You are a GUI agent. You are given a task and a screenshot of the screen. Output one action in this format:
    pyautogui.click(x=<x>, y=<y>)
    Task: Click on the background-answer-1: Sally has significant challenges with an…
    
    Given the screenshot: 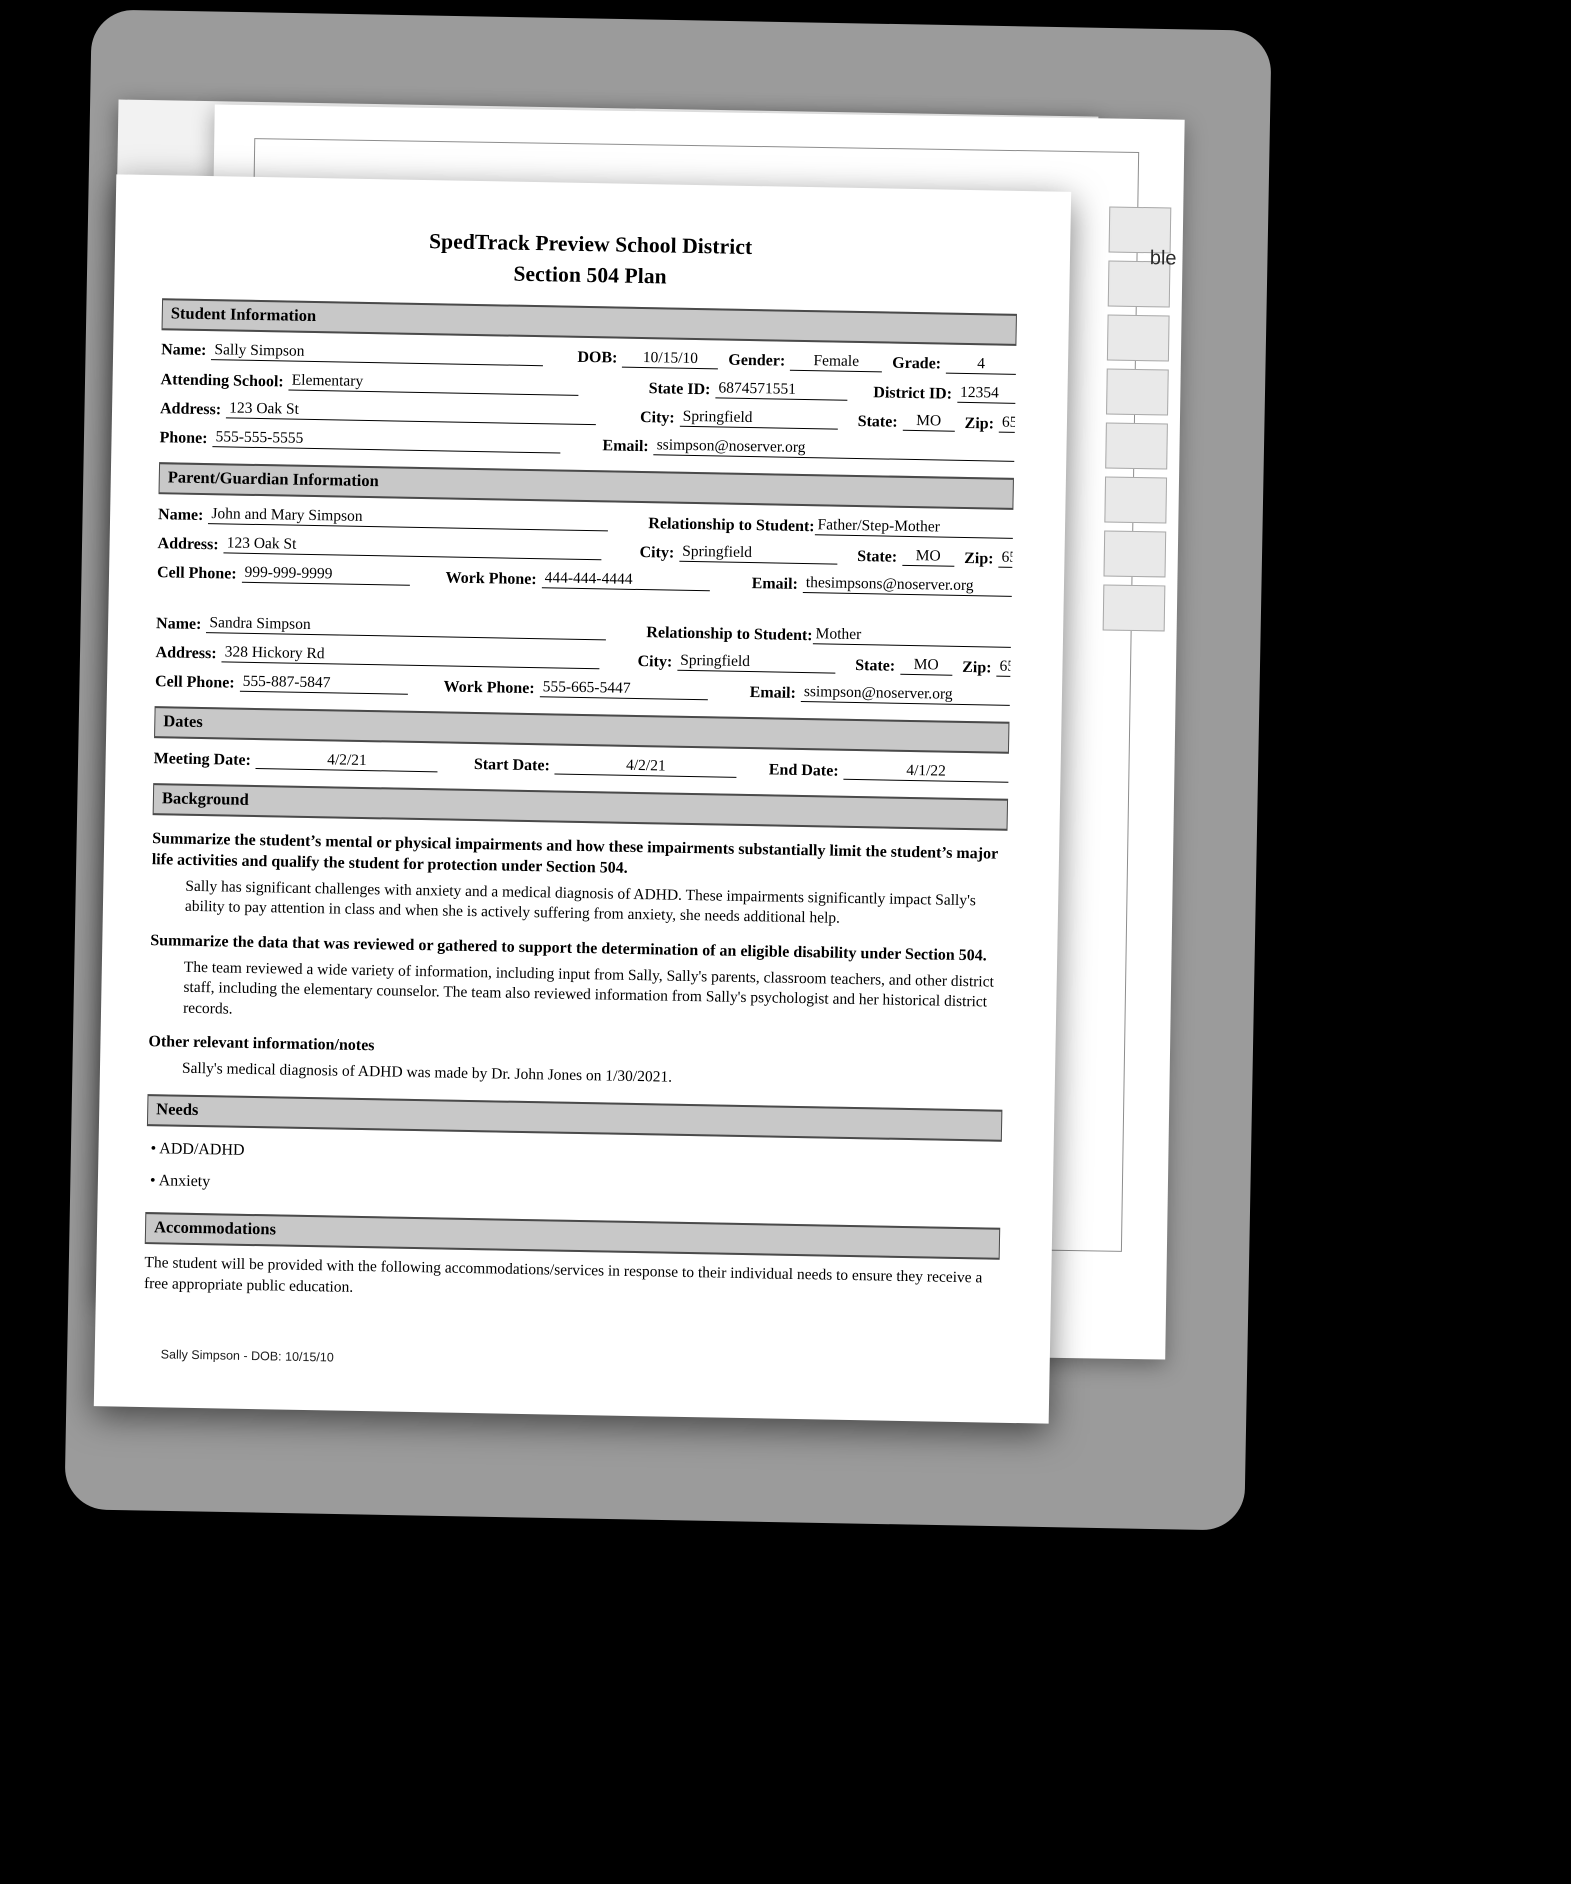 What is the action you would take?
    pyautogui.click(x=596, y=905)
    